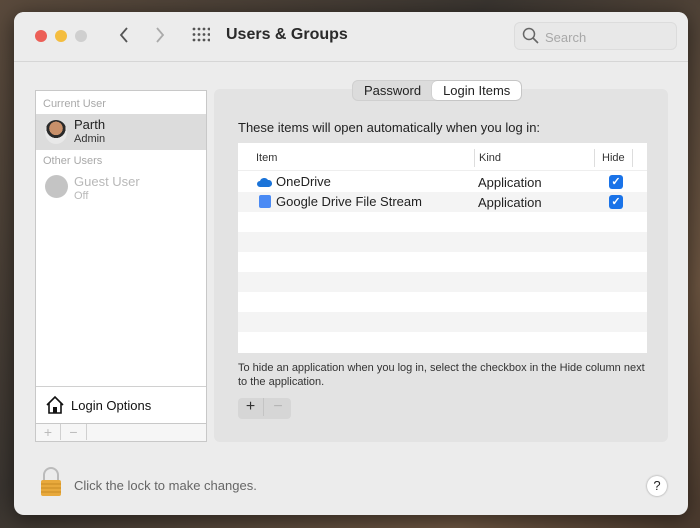 The height and width of the screenshot is (528, 700). Describe the element at coordinates (56, 132) in the screenshot. I see `avatar` at that location.